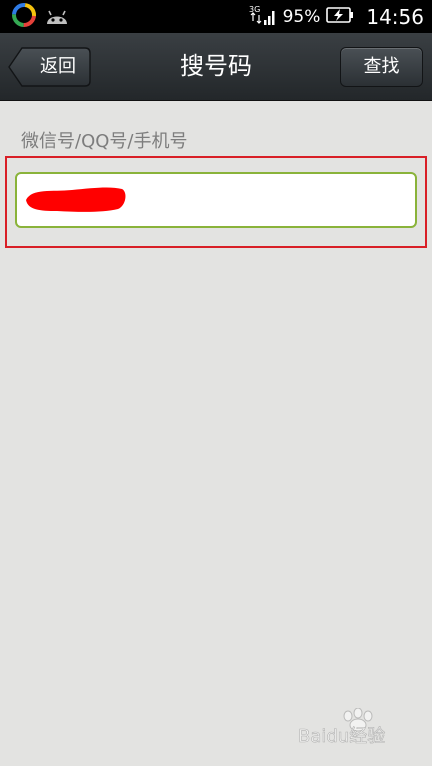 The width and height of the screenshot is (432, 766). What do you see at coordinates (76, 199) in the screenshot?
I see `redaction-scribble` at bounding box center [76, 199].